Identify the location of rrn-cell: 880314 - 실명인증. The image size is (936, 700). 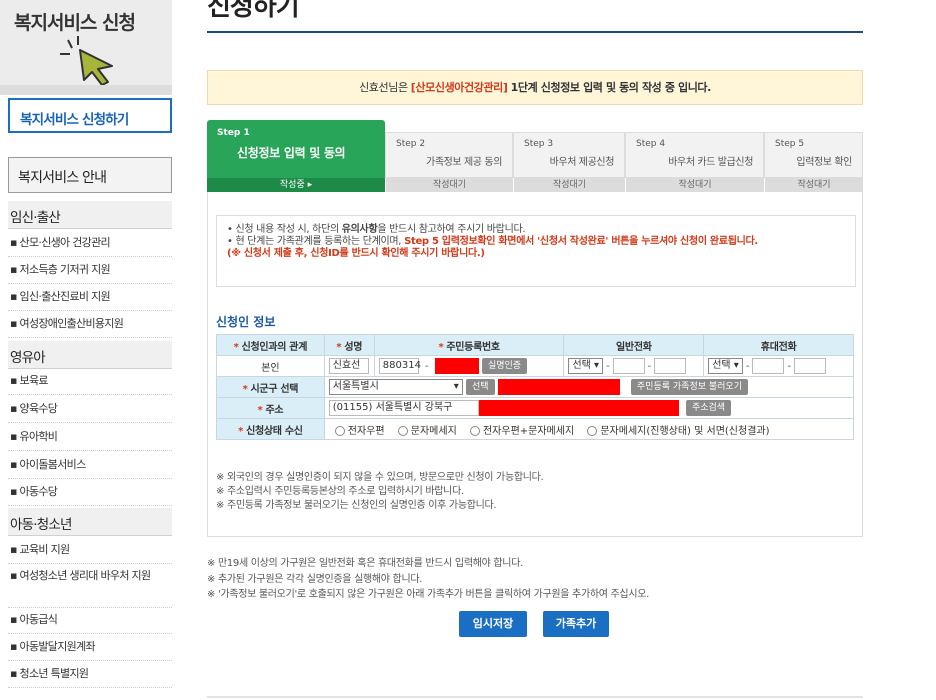
(469, 366).